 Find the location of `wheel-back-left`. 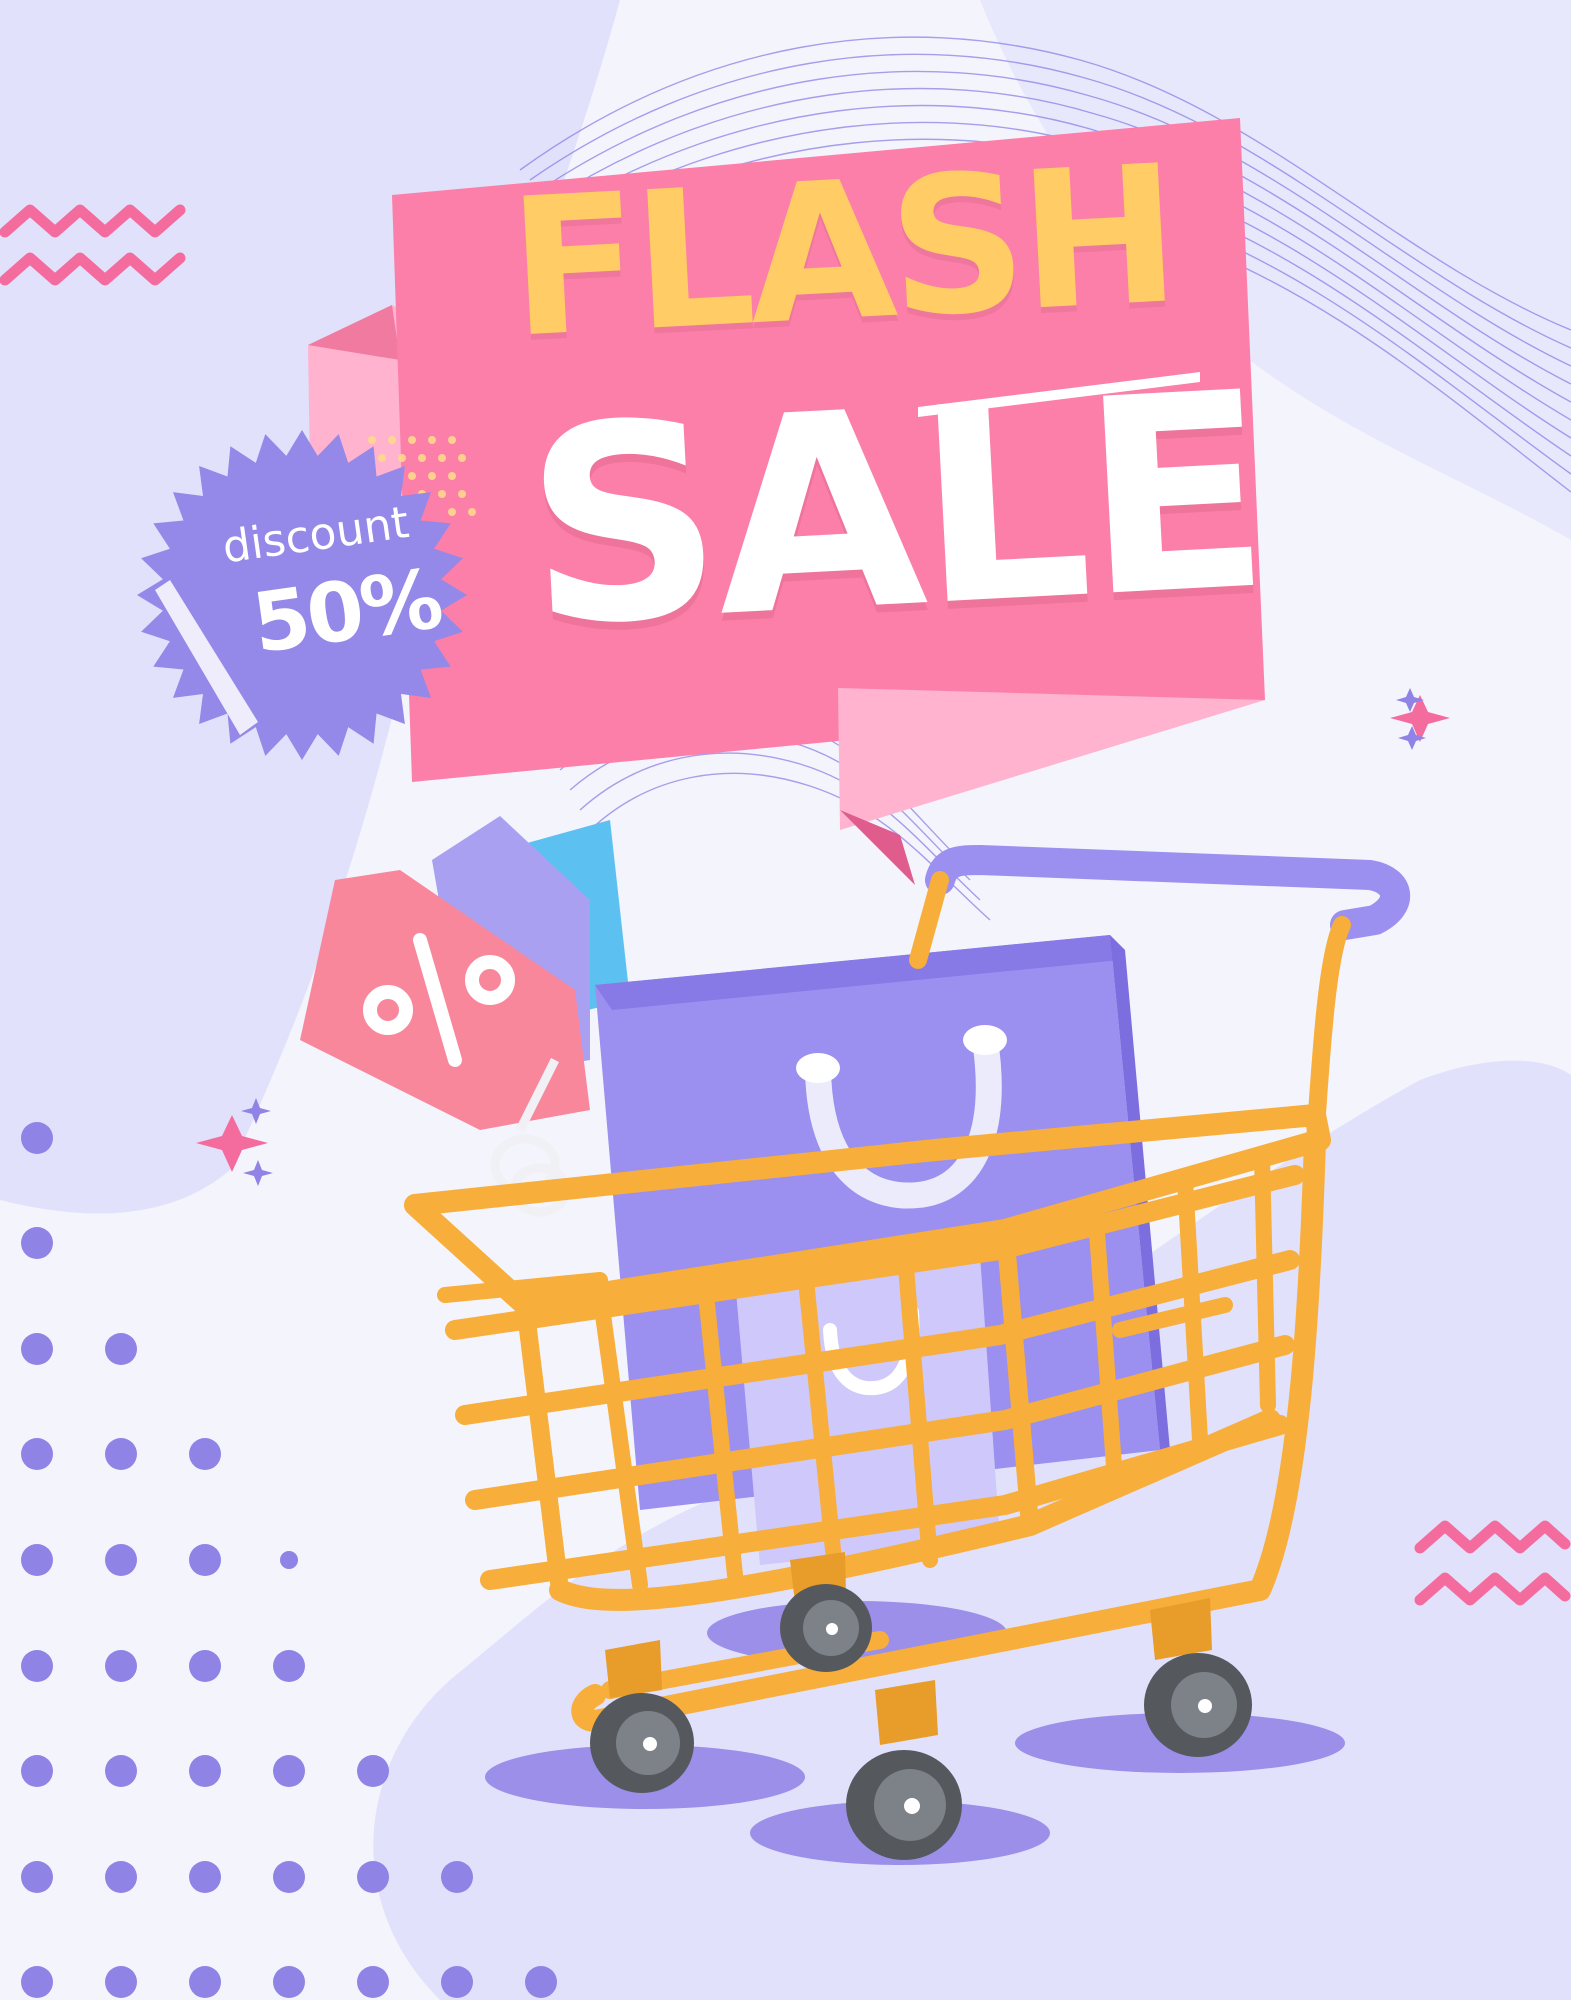

wheel-back-left is located at coordinates (826, 1628).